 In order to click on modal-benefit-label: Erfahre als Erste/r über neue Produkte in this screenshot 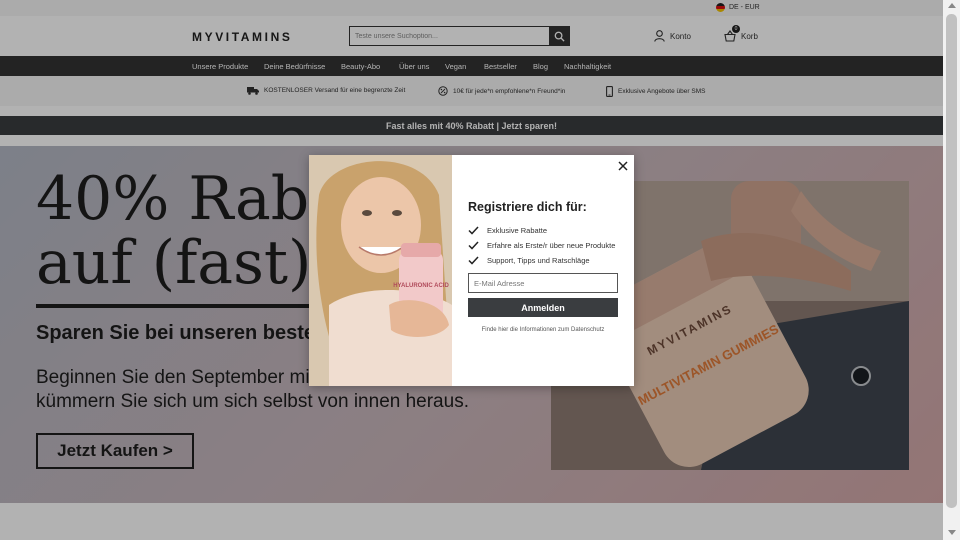, I will do `click(551, 245)`.